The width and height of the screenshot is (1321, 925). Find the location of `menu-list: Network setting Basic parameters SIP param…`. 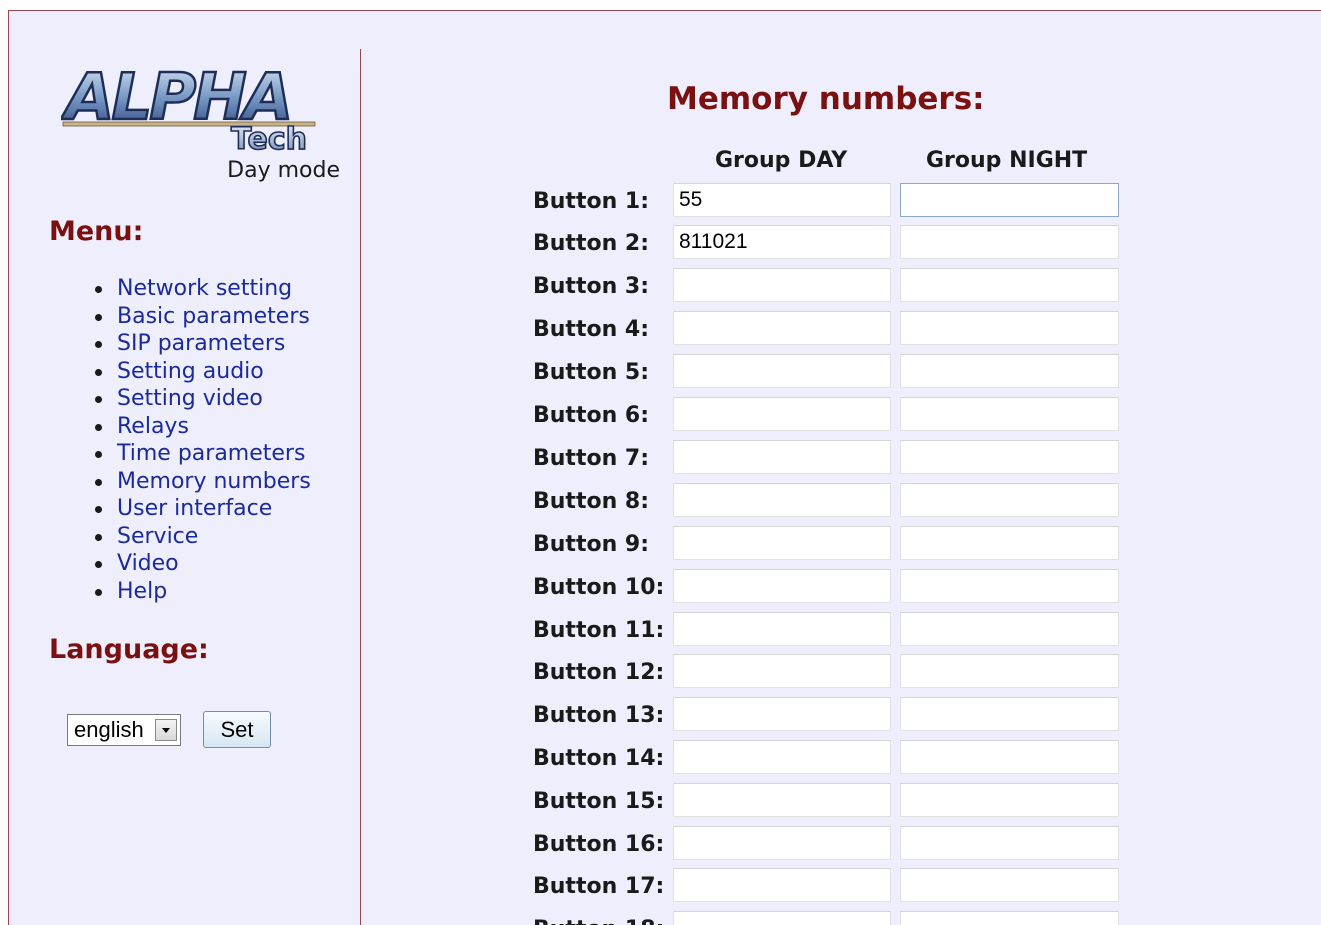

menu-list: Network setting Basic parameters SIP param… is located at coordinates (203, 440).